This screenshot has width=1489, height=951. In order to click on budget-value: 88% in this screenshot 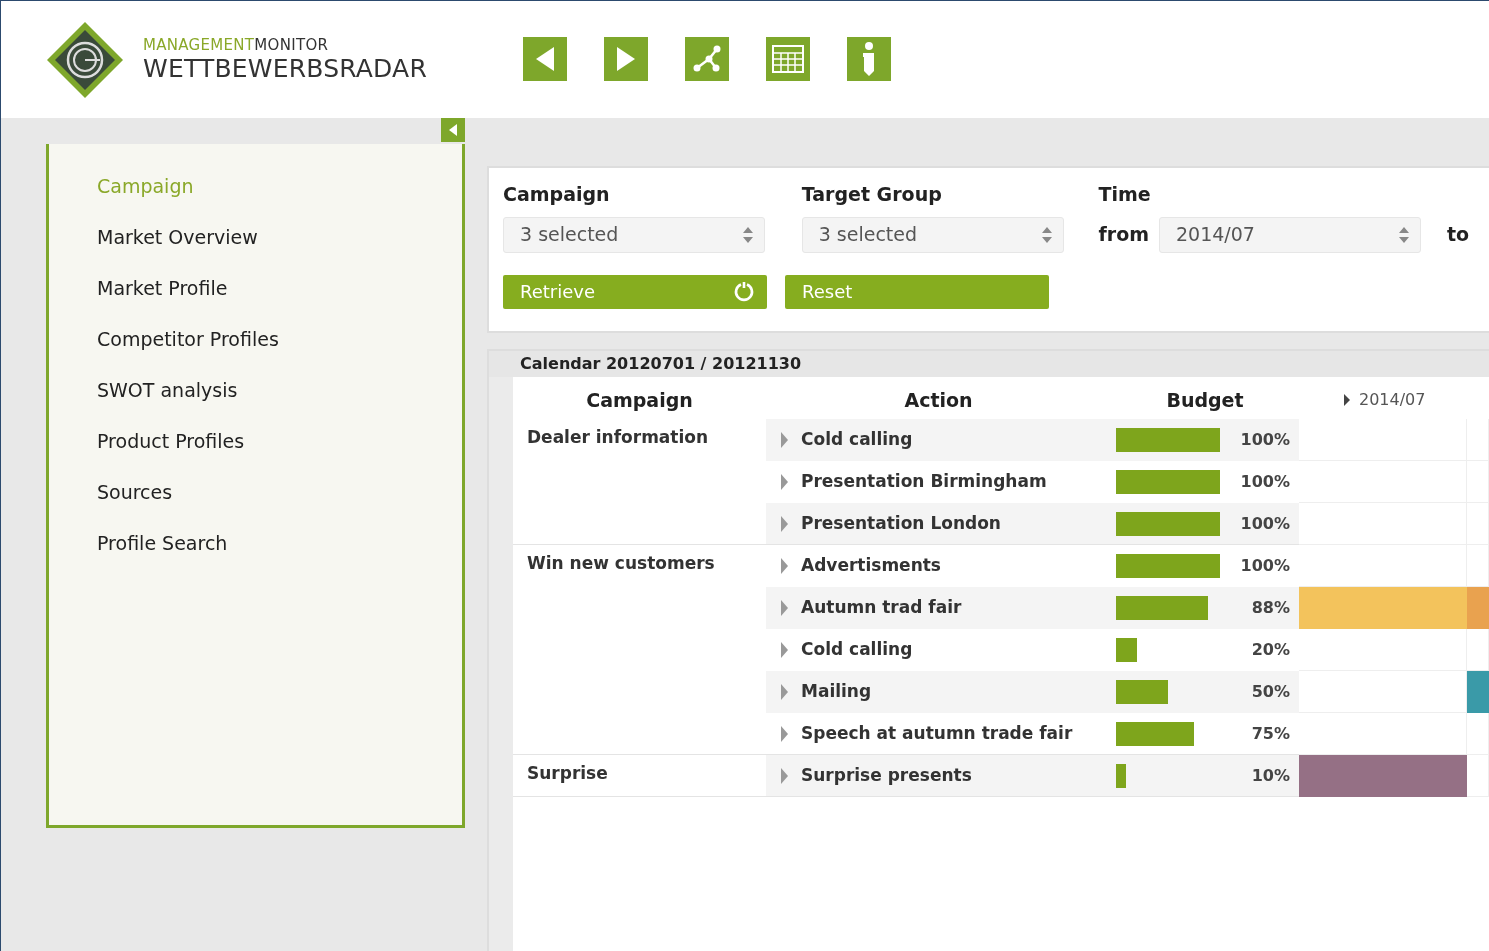, I will do `click(1270, 608)`.